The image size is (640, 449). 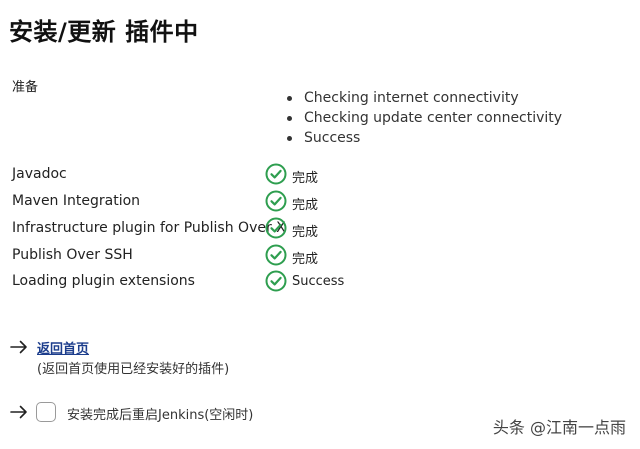 I want to click on restart-label: 安装完成后重启Jenkins(空闲时), so click(x=160, y=413).